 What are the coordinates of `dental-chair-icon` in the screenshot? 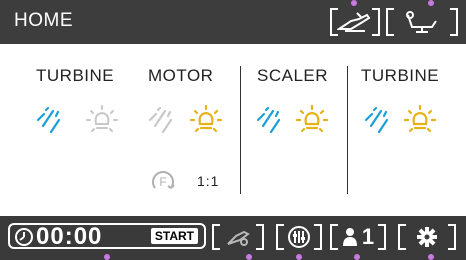 It's located at (421, 22).